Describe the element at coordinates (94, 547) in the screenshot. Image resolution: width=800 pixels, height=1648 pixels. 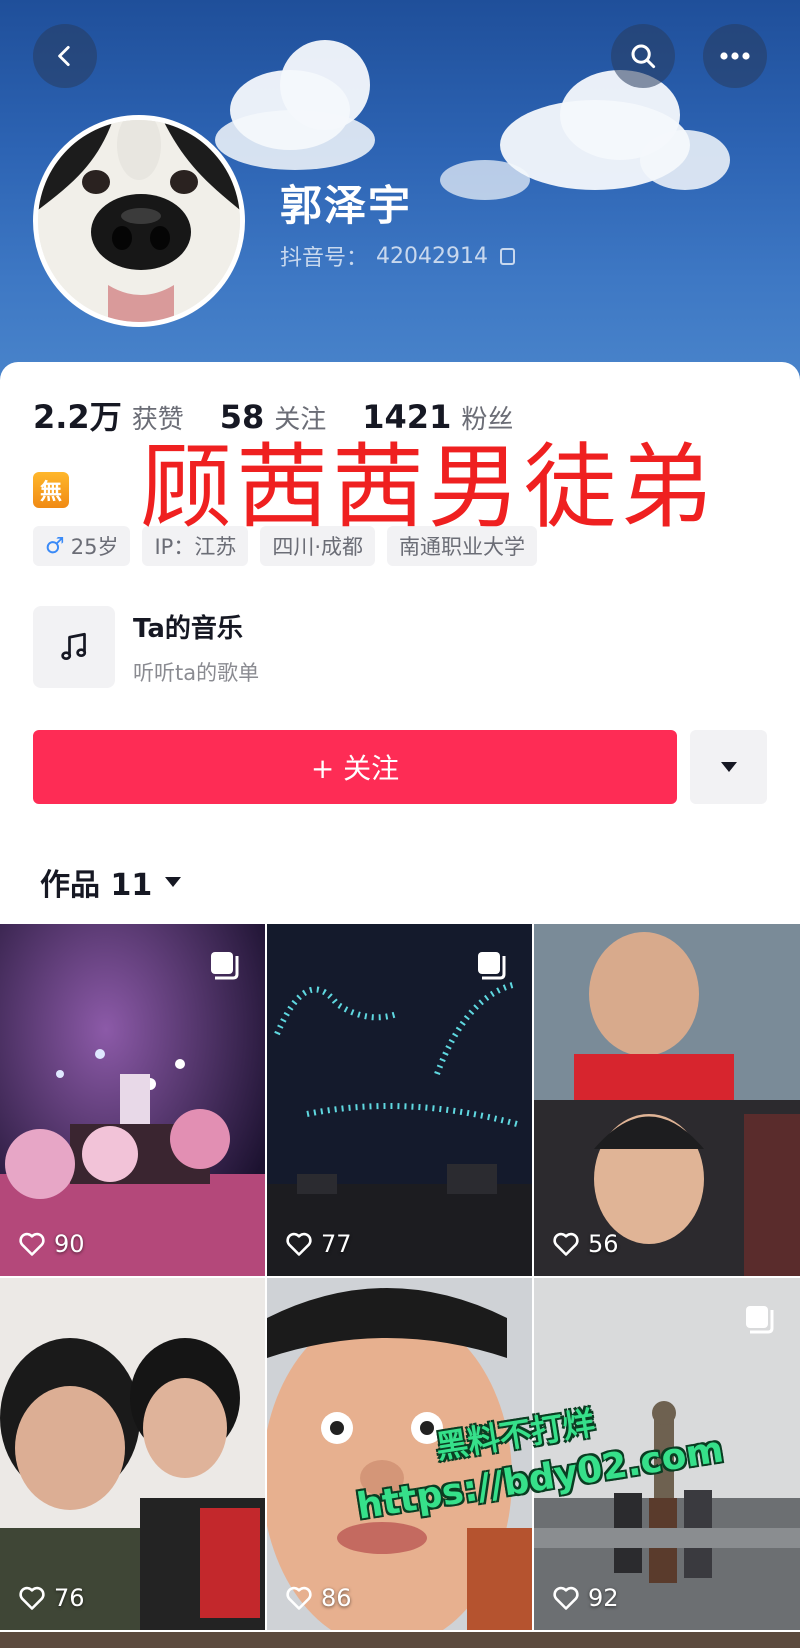
I see `tag-age: 25岁` at that location.